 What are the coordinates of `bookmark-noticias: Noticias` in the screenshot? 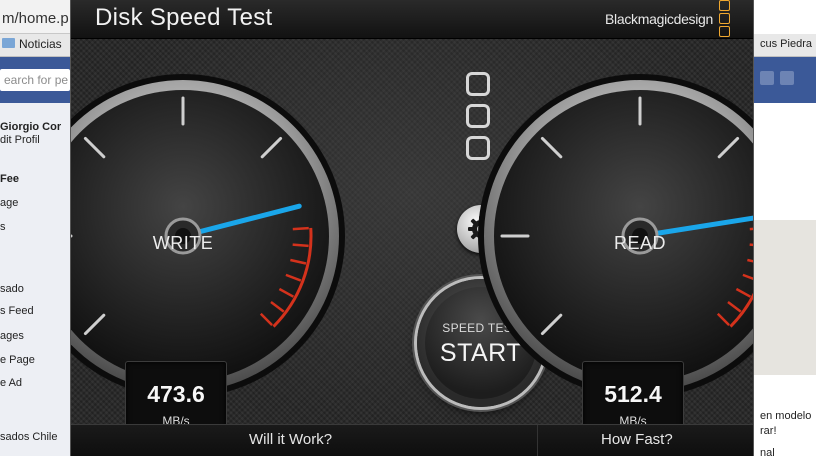 It's located at (40, 44).